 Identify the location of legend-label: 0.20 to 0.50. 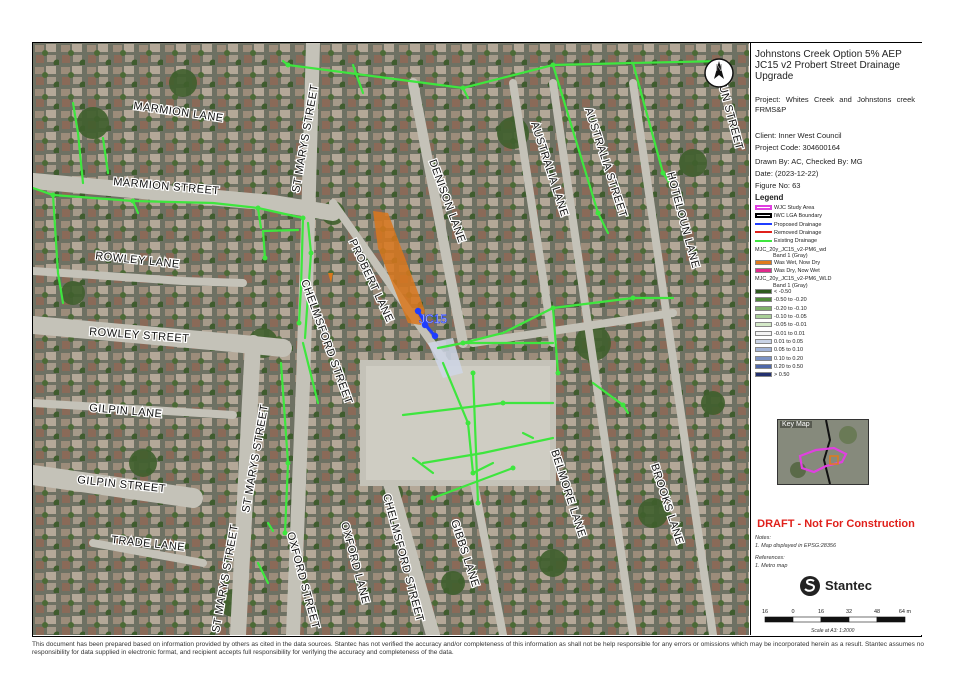
(789, 366).